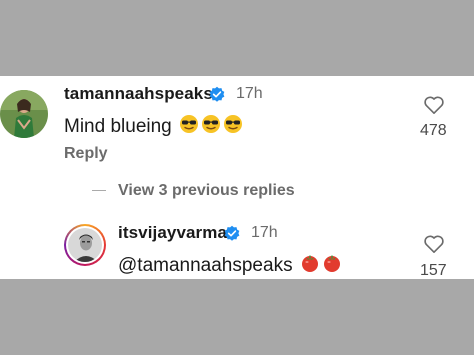 This screenshot has height=355, width=474. What do you see at coordinates (205, 265) in the screenshot?
I see `mention-link: @tamannaahspeaks` at bounding box center [205, 265].